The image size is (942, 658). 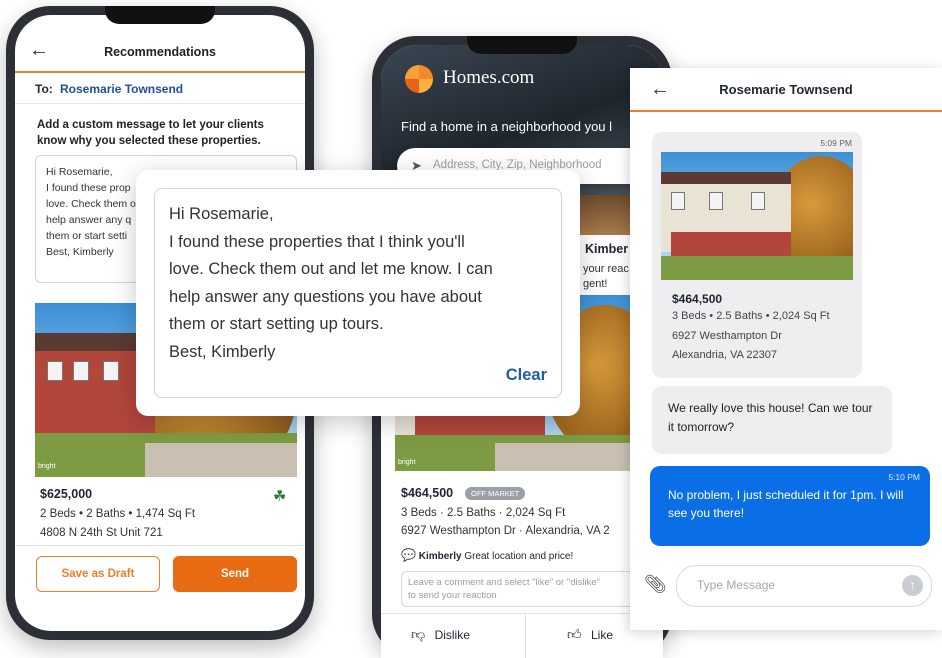 I want to click on peek-agent-name: Kimber, so click(x=607, y=249).